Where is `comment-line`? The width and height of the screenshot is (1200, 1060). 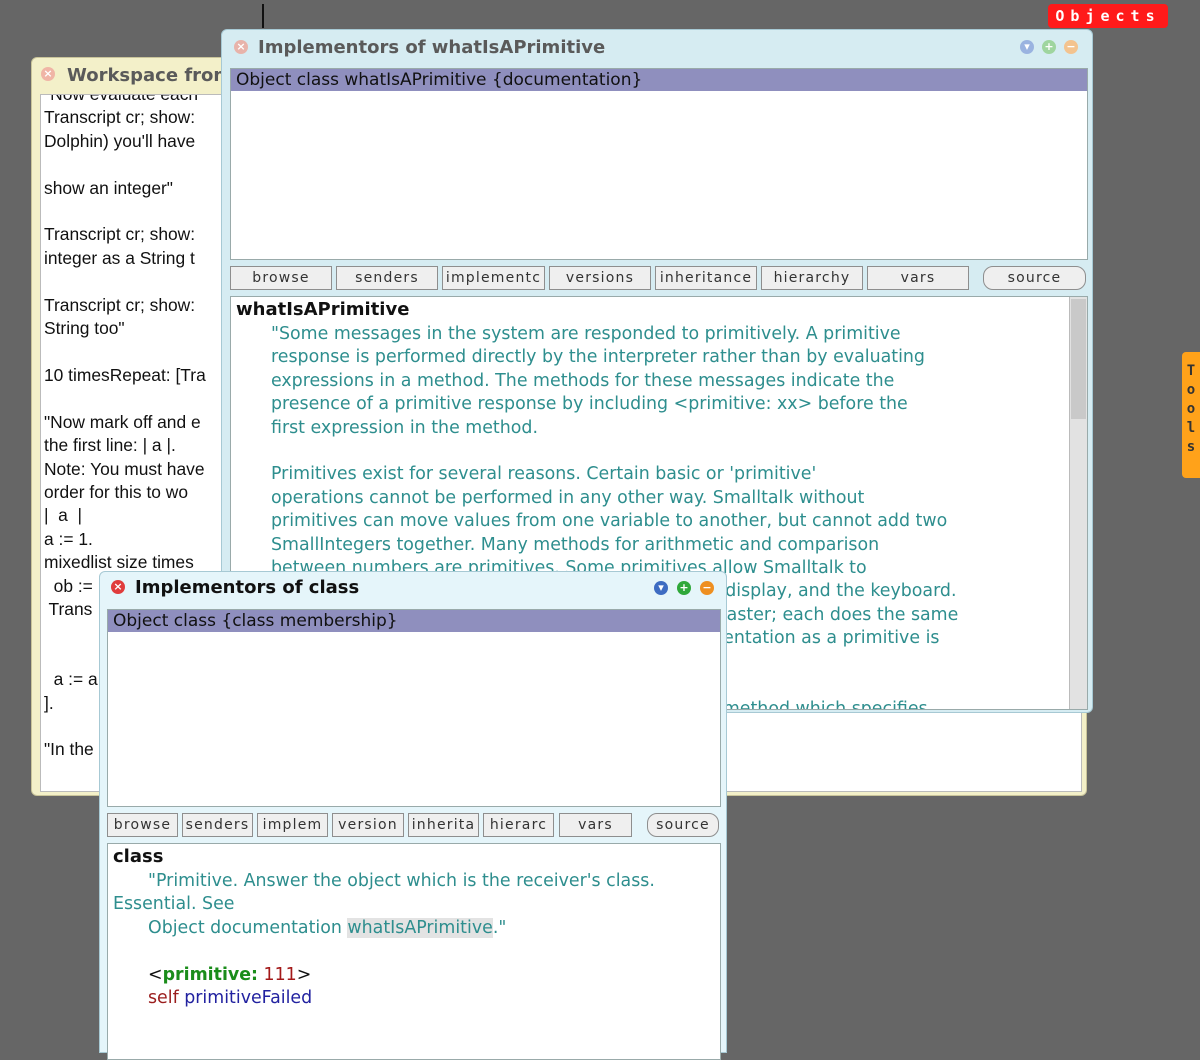
comment-line is located at coordinates (614, 451).